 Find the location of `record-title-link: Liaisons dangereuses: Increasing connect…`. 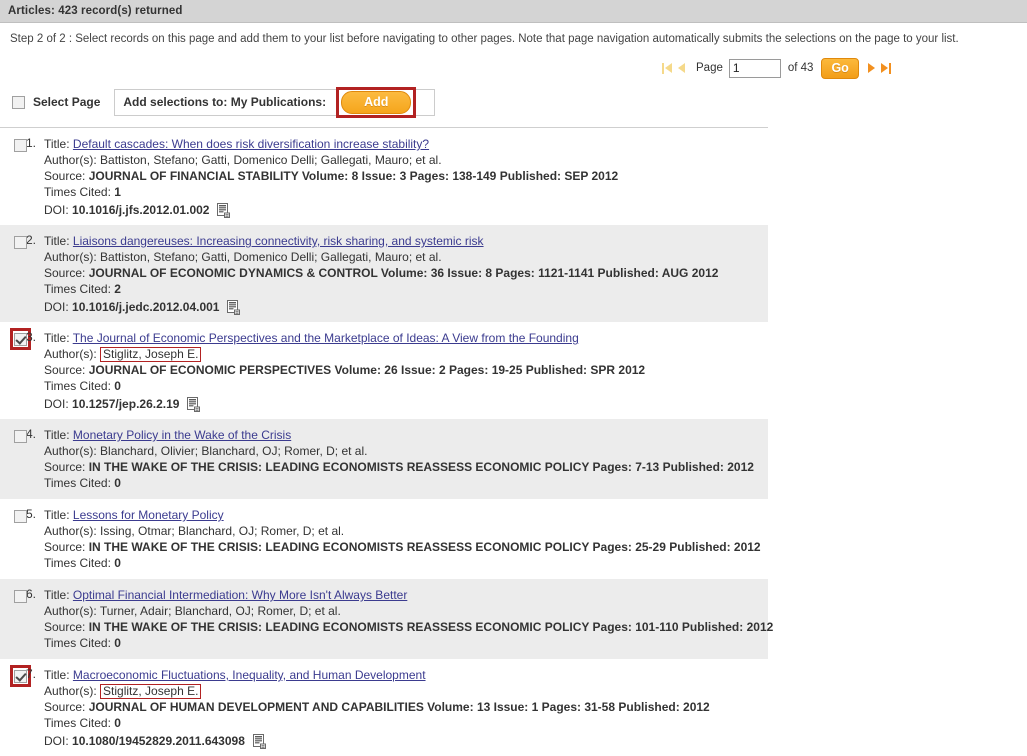

record-title-link: Liaisons dangereuses: Increasing connect… is located at coordinates (278, 241).